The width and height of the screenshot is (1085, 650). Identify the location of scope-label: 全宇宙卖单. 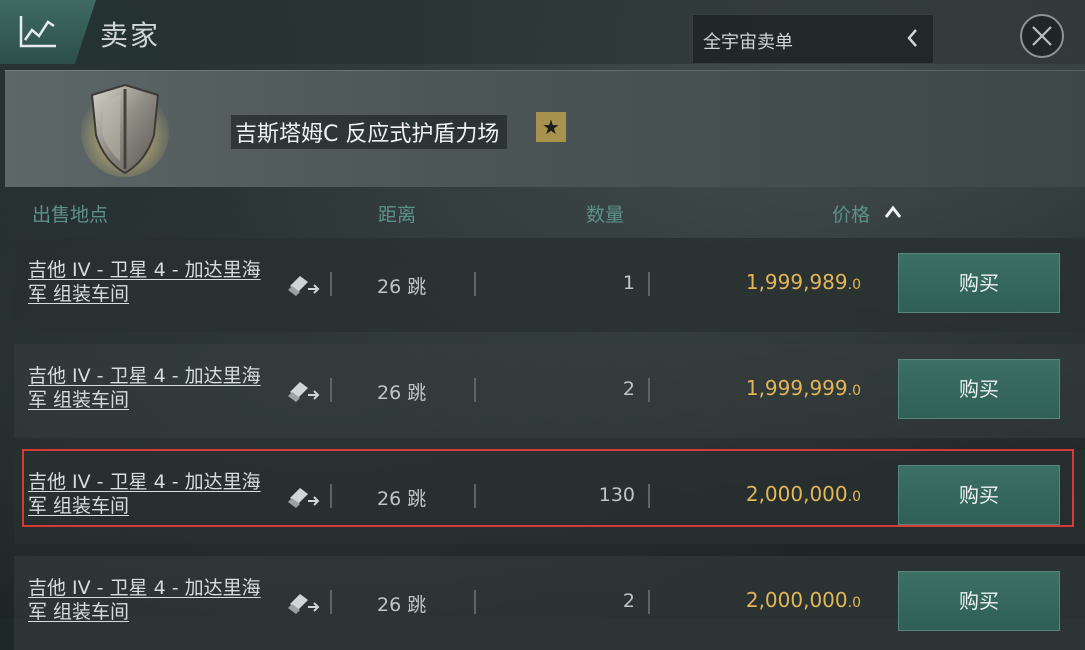
(748, 42).